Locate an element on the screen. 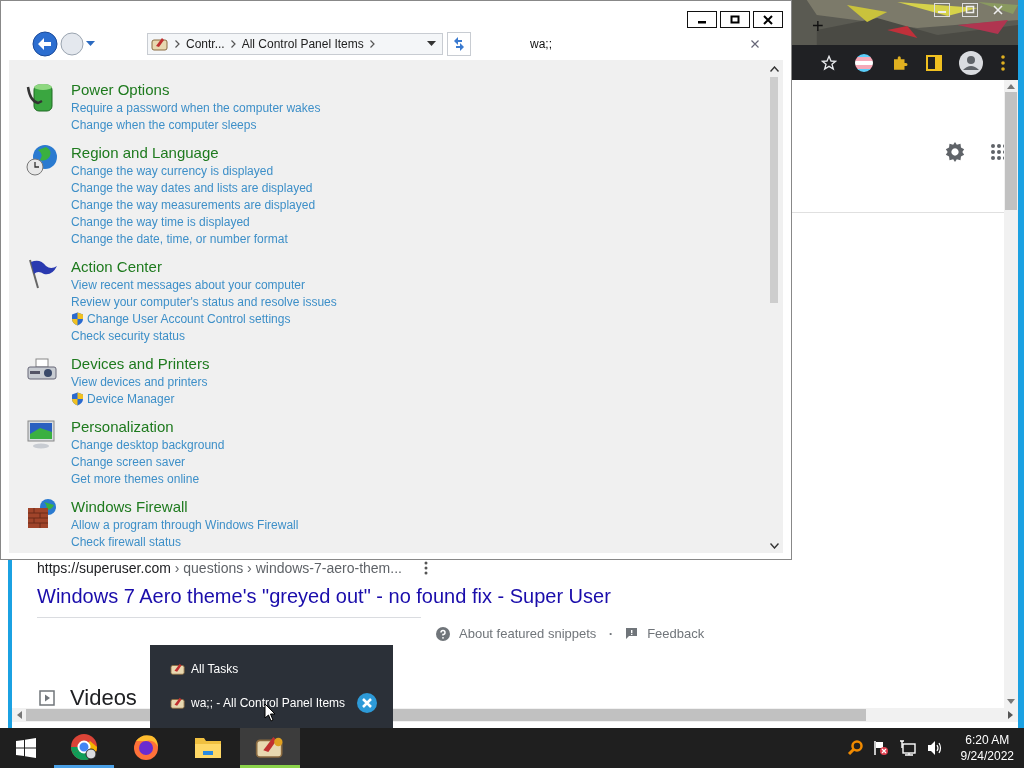 Image resolution: width=1024 pixels, height=768 pixels. task-link: Review your computer's status and resolve issues is located at coordinates (204, 301).